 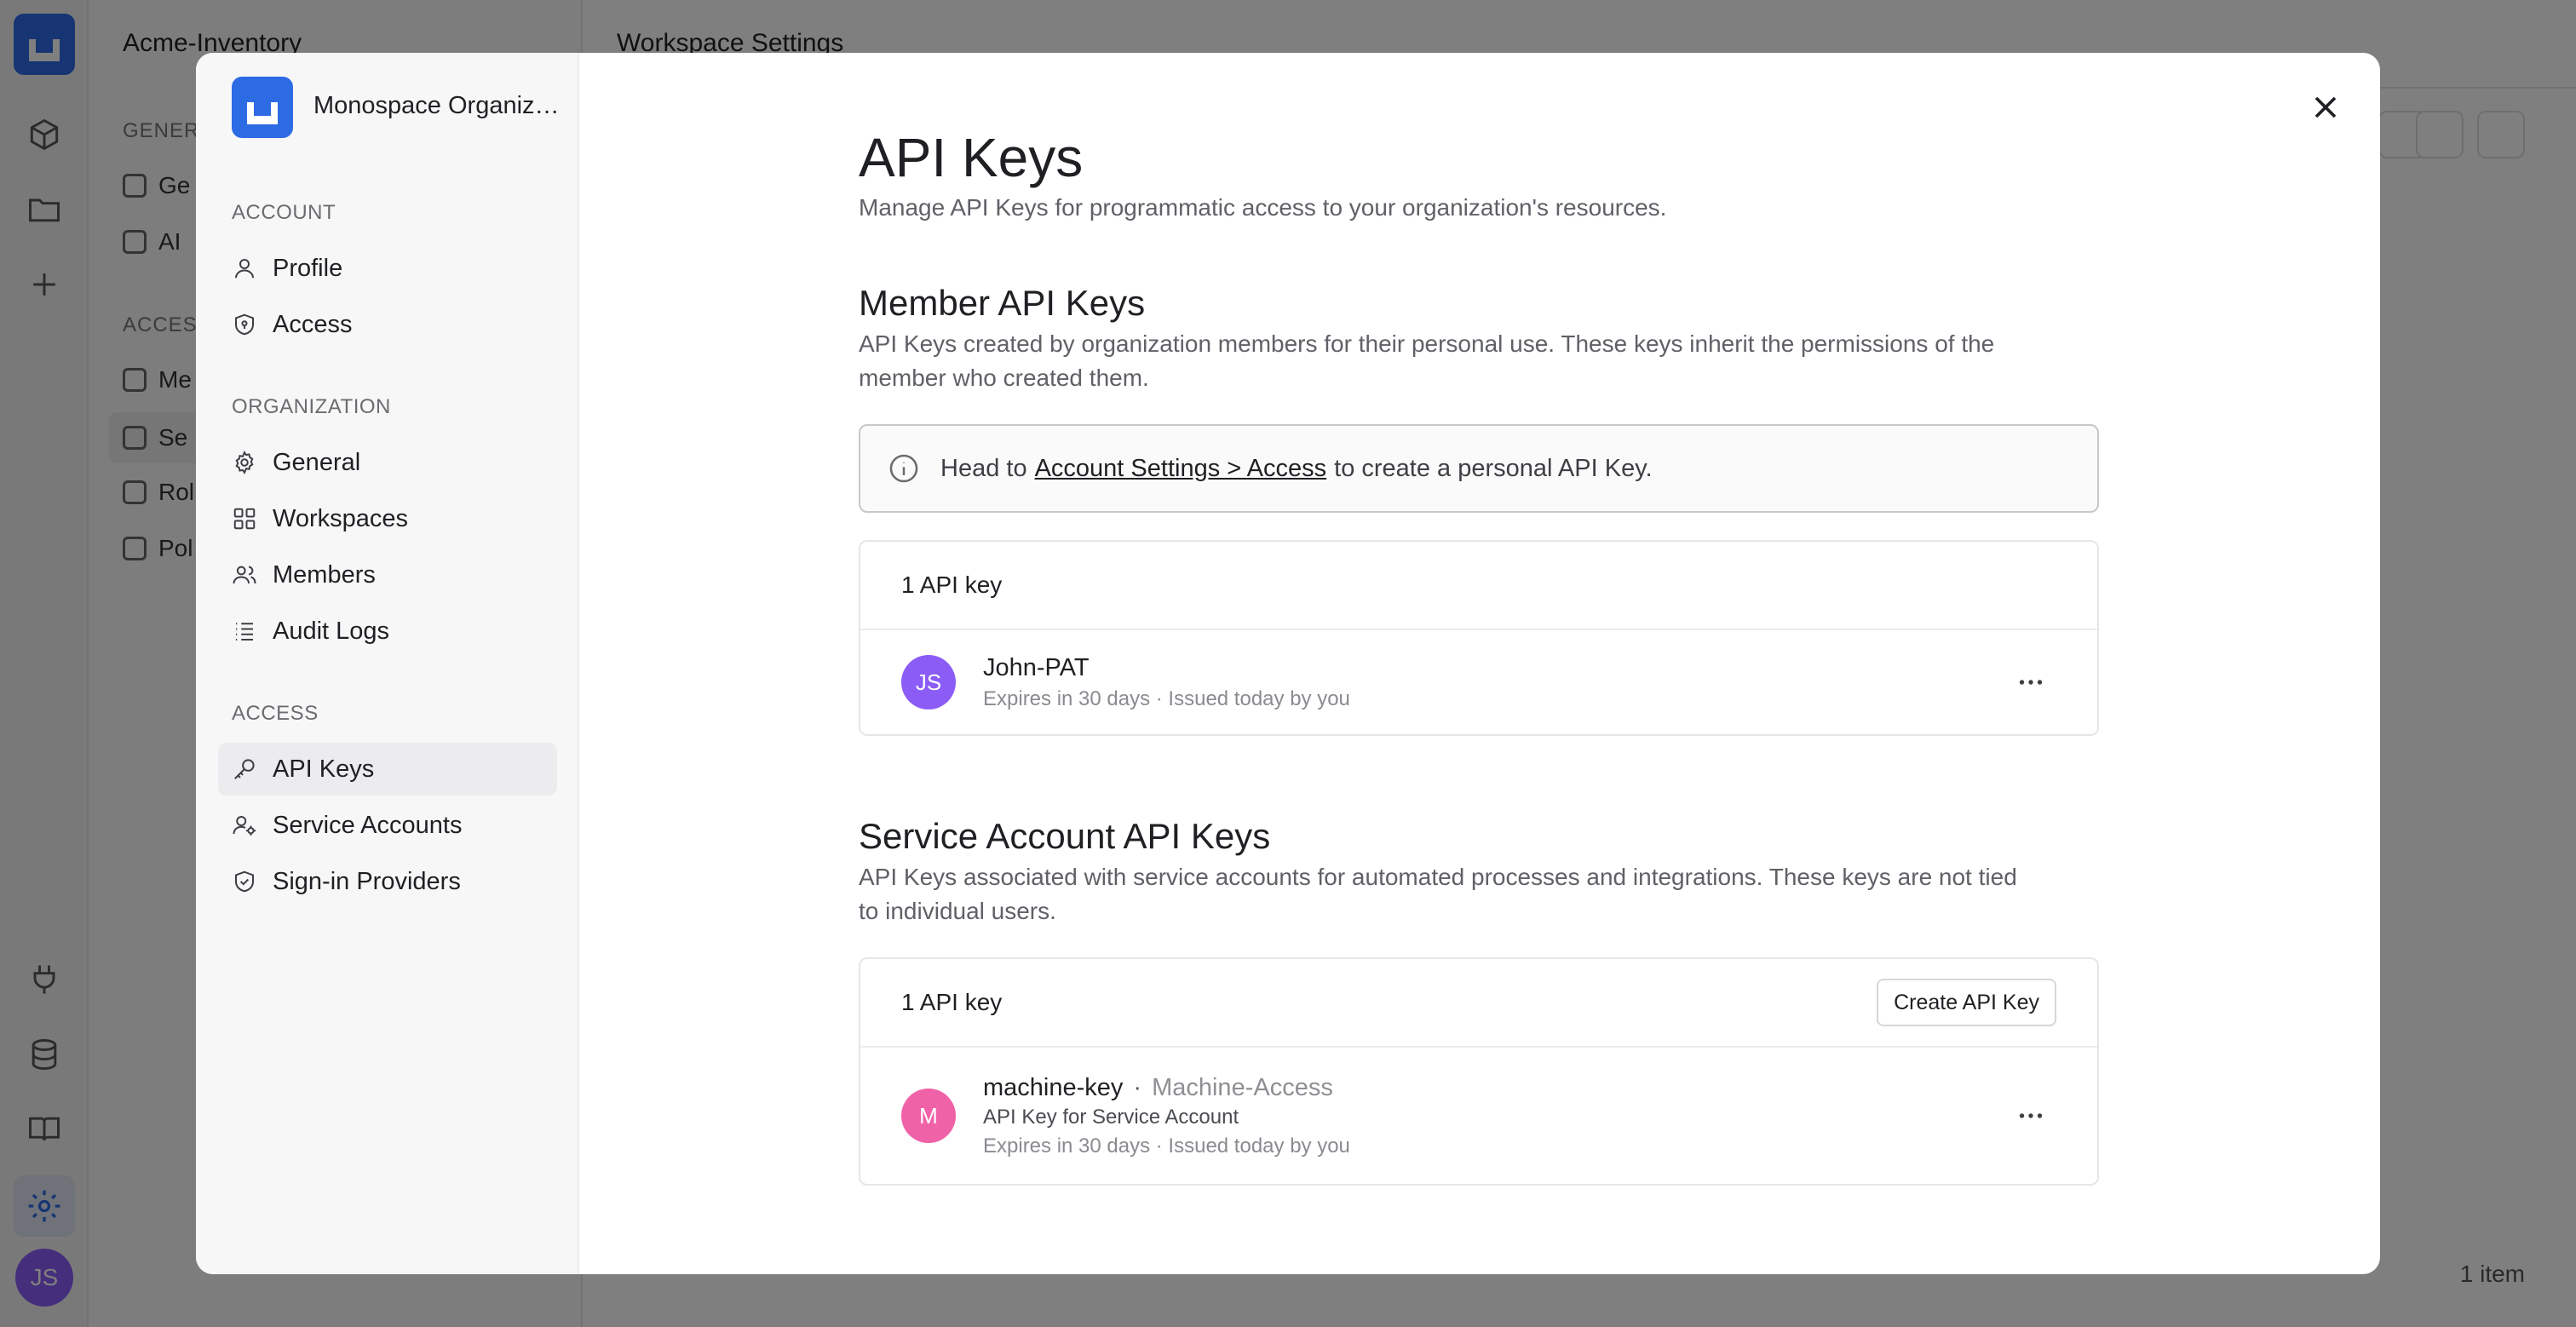 I want to click on service-account-icon, so click(x=245, y=826).